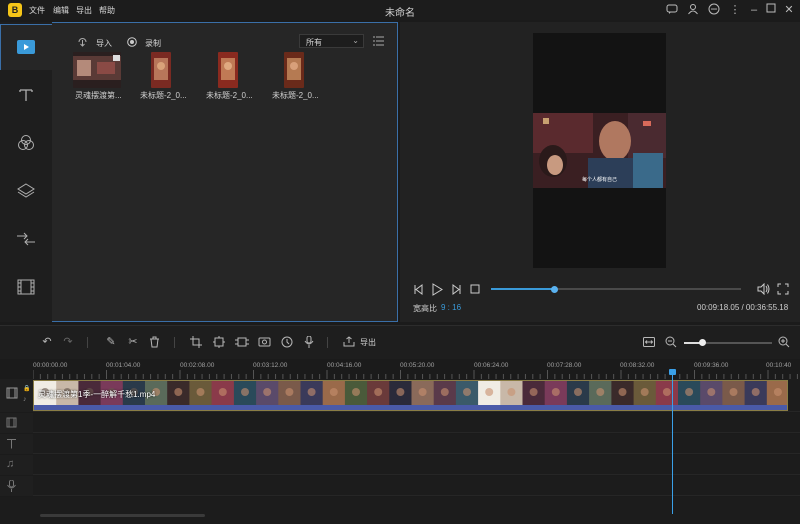 This screenshot has height=524, width=800. What do you see at coordinates (754, 10) in the screenshot?
I see `minimize-icon: –` at bounding box center [754, 10].